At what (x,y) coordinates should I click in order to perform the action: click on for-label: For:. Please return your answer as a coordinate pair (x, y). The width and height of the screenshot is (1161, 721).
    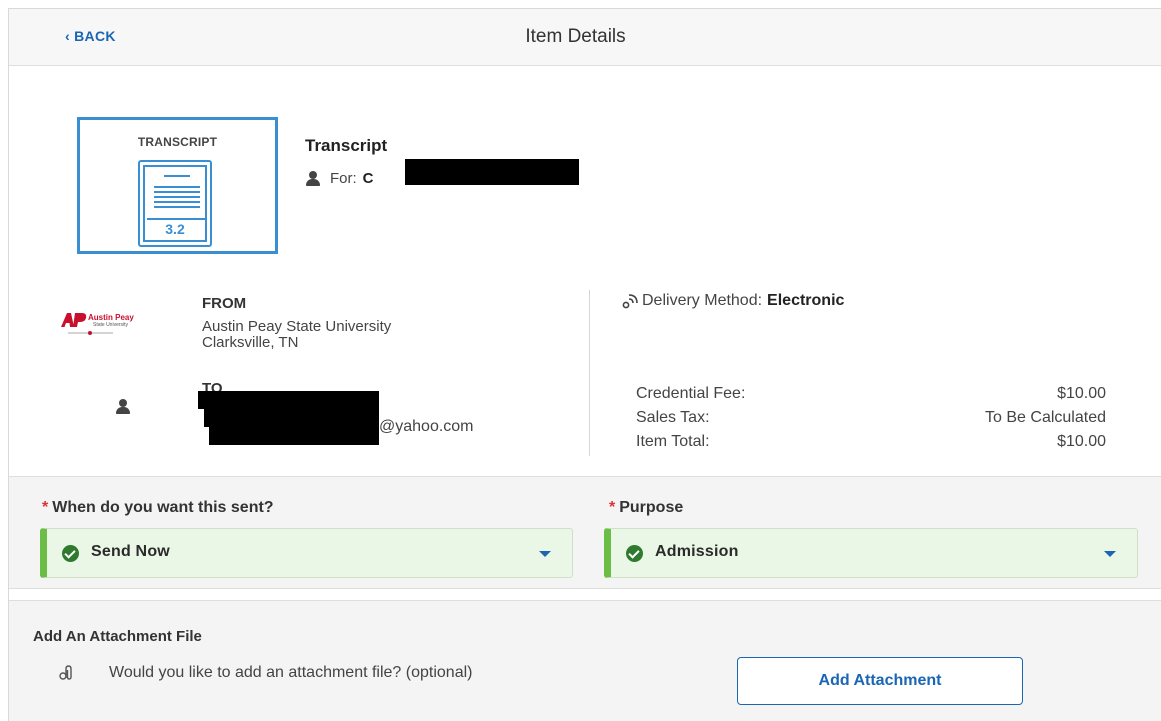
    Looking at the image, I should click on (343, 178).